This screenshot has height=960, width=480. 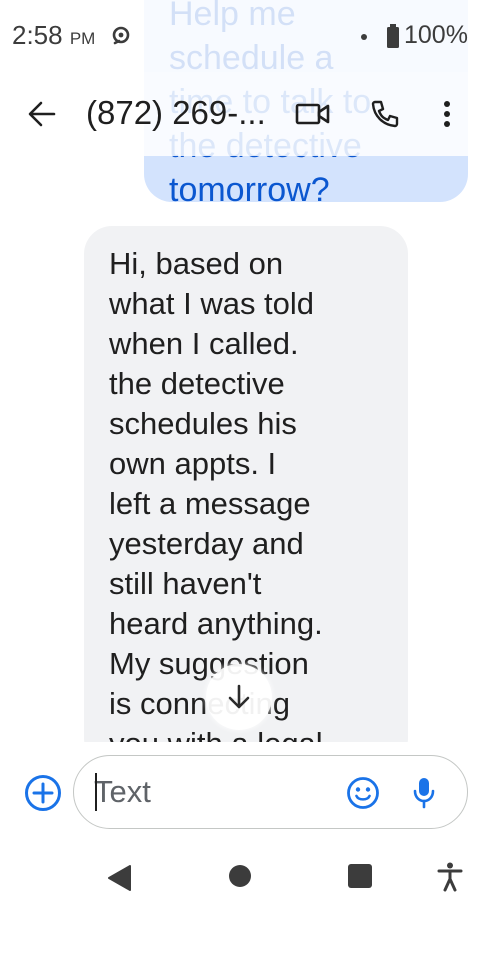 I want to click on compose-field, so click(x=270, y=792).